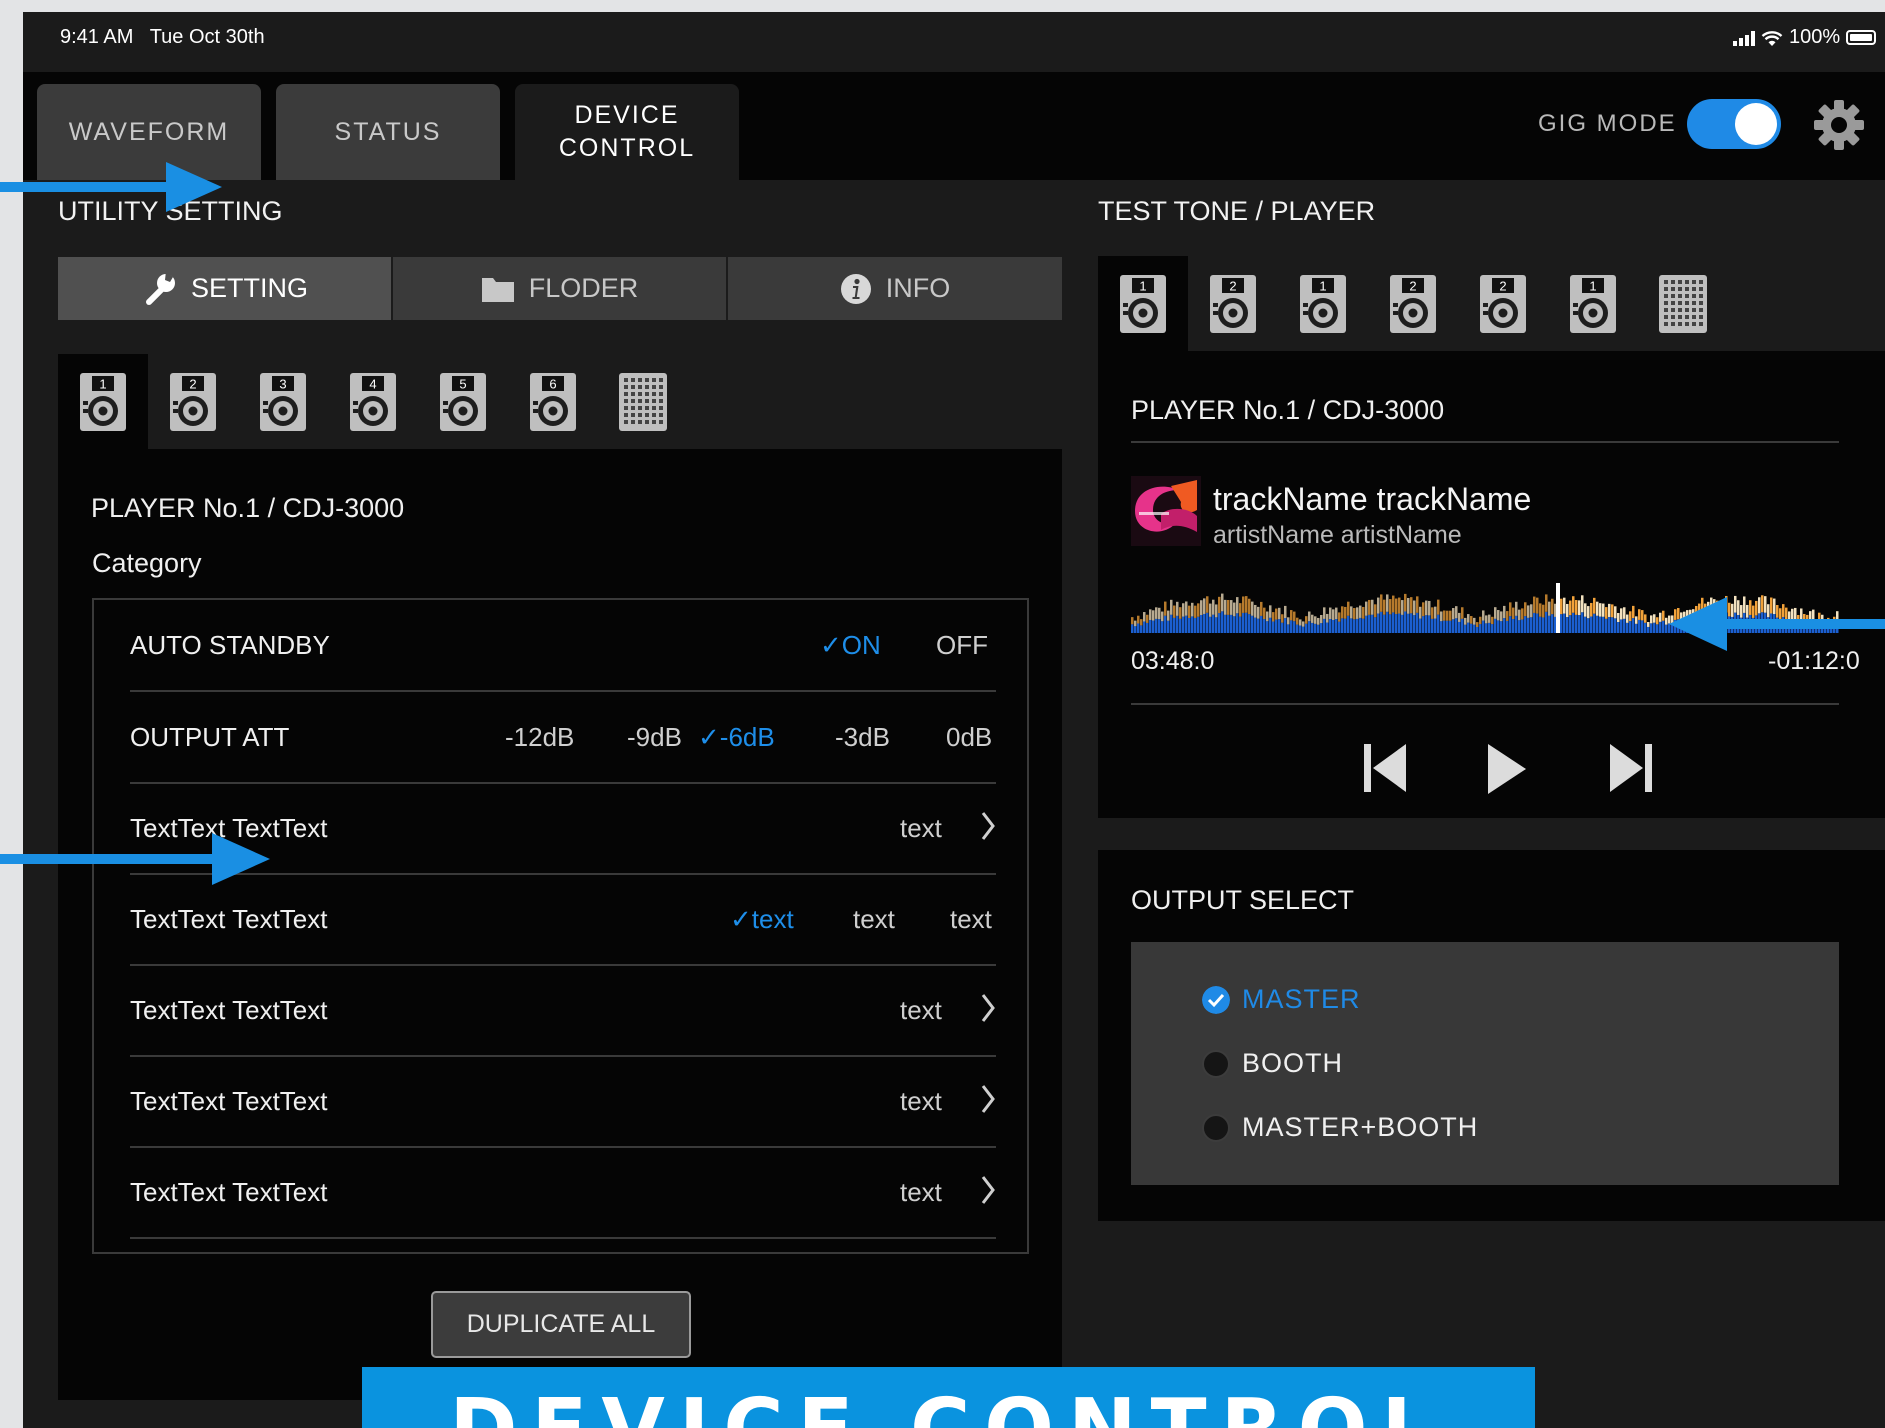  I want to click on option-text-1: ✓text, so click(762, 919).